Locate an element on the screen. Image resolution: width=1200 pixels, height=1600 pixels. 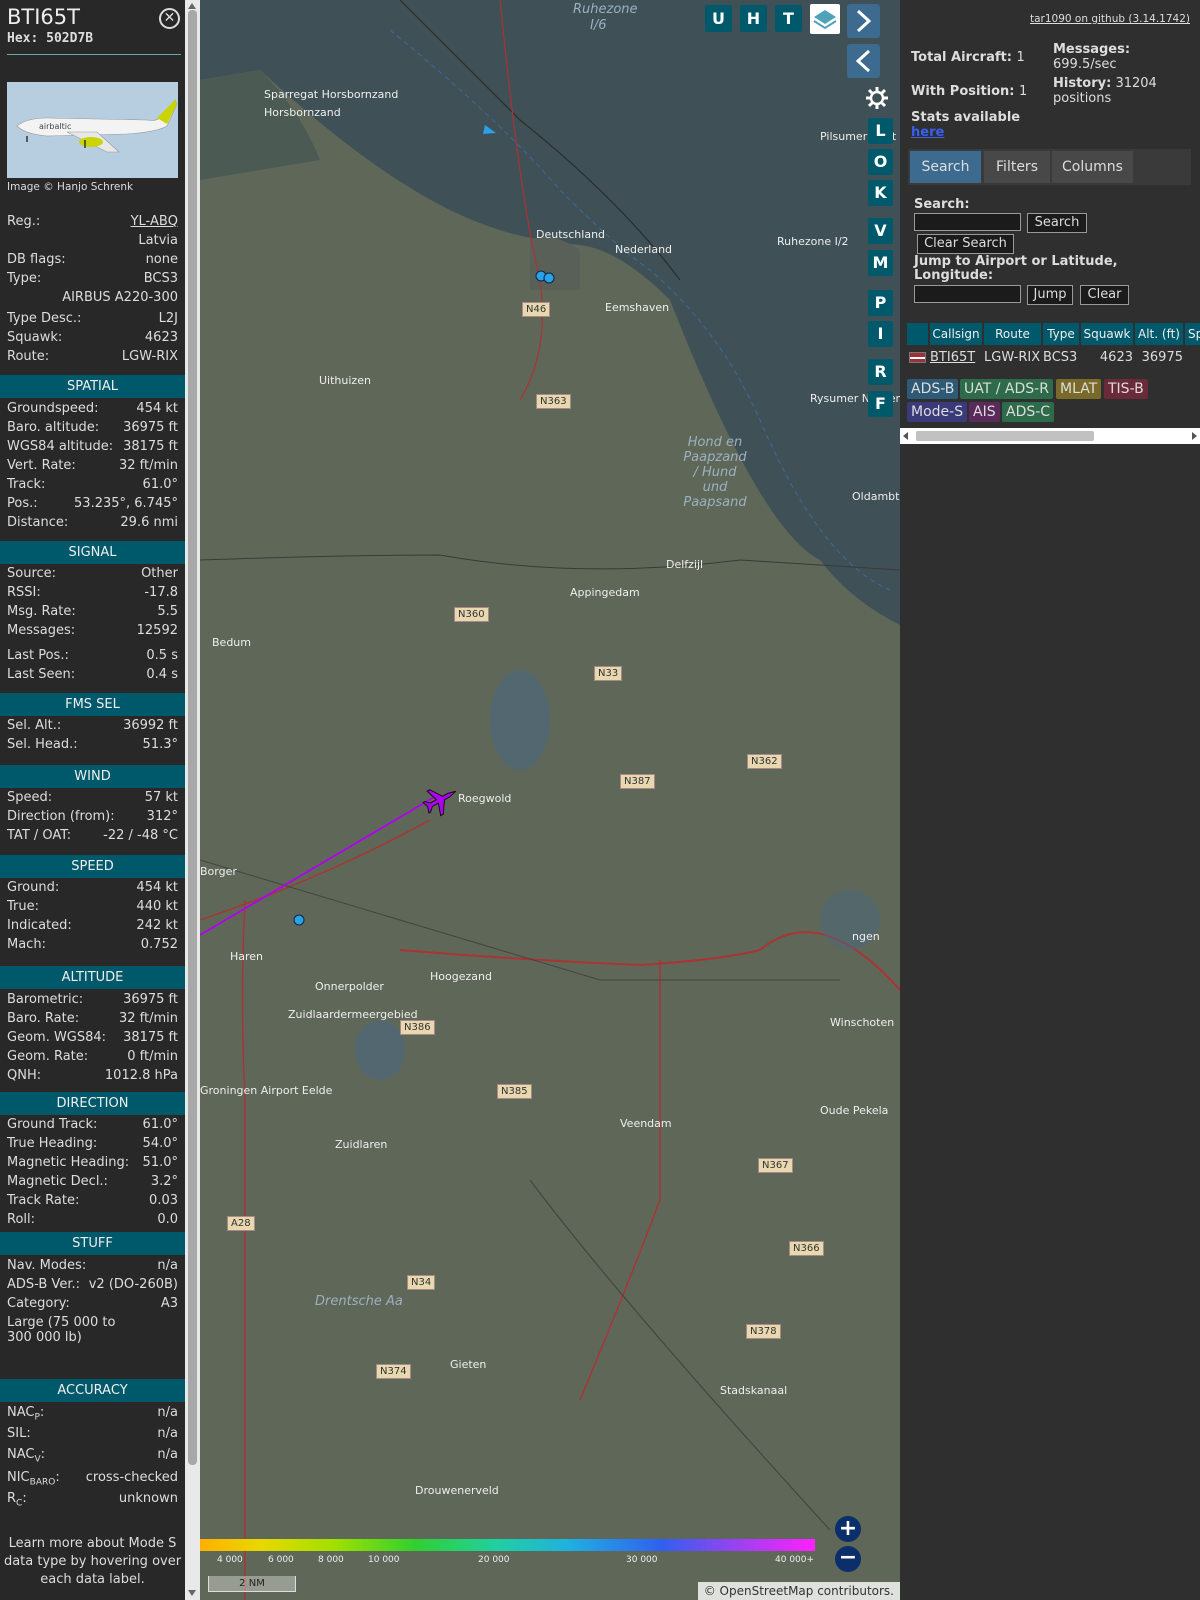
chevron-left-icon is located at coordinates (863, 61).